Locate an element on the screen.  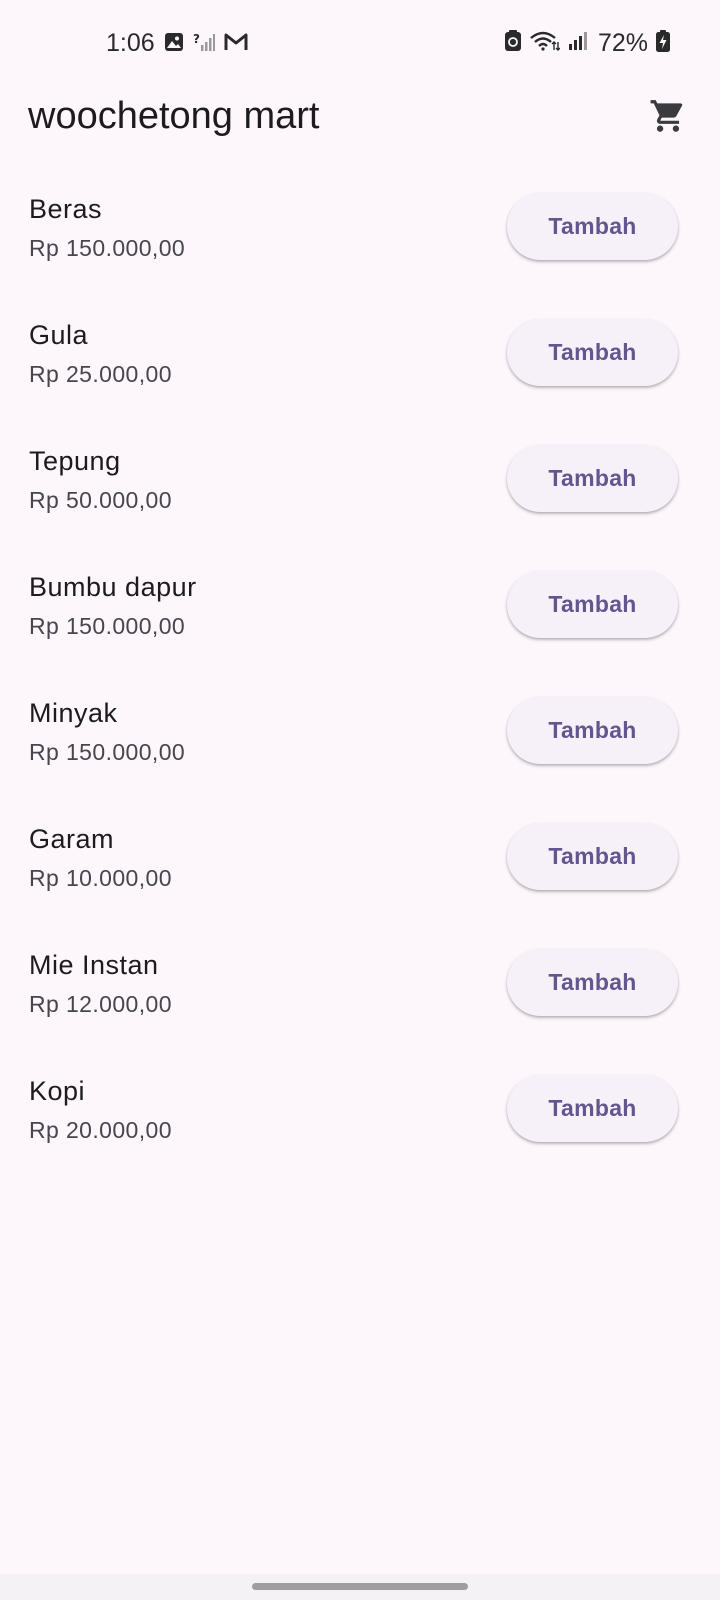
product-price: Rp 25.000,00 is located at coordinates (100, 374).